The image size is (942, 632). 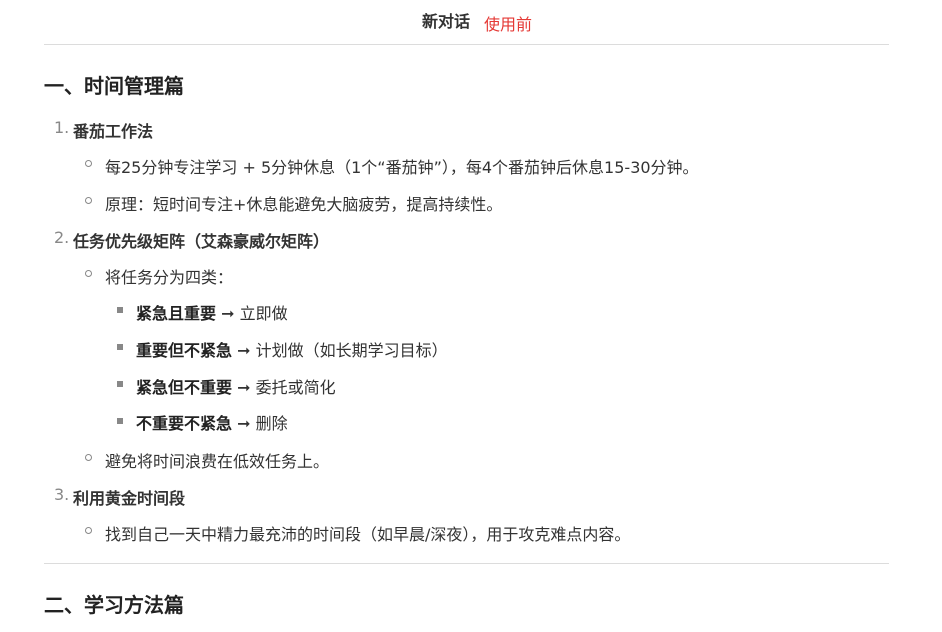 I want to click on chat-header: 新对话 使用前, so click(x=471, y=22).